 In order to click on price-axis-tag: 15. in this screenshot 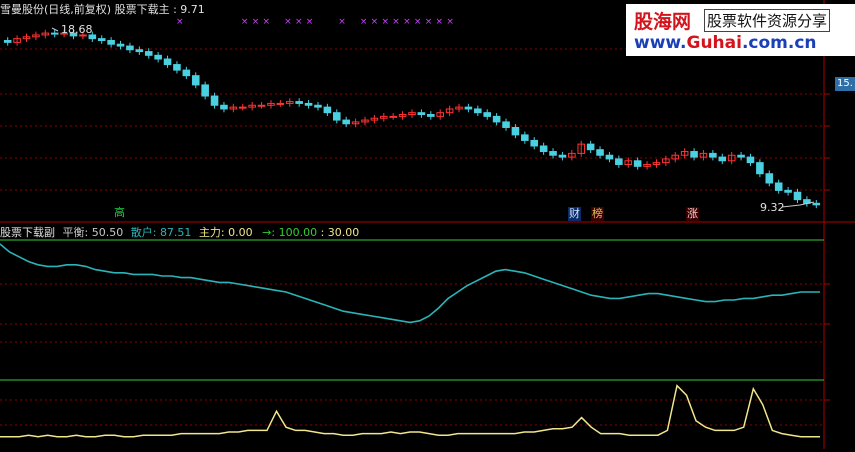, I will do `click(845, 84)`.